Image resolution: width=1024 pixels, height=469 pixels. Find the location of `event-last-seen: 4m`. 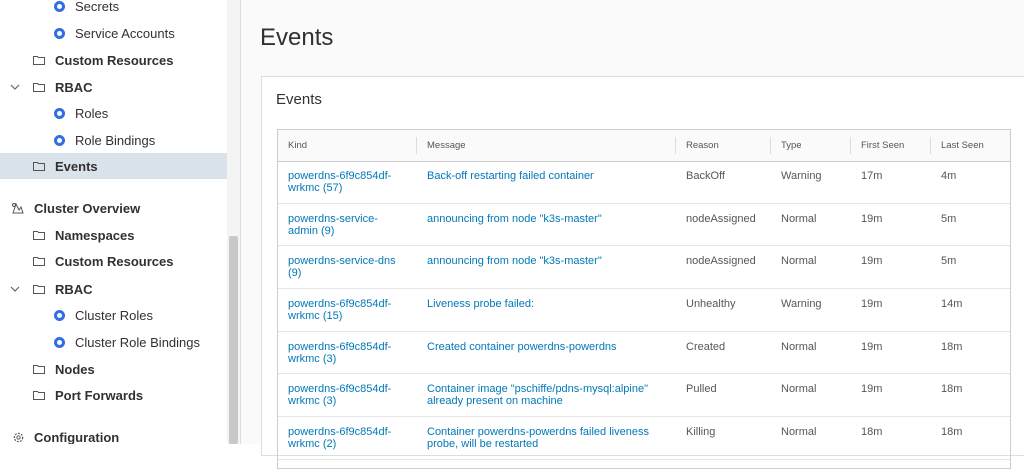

event-last-seen: 4m is located at coordinates (949, 176).